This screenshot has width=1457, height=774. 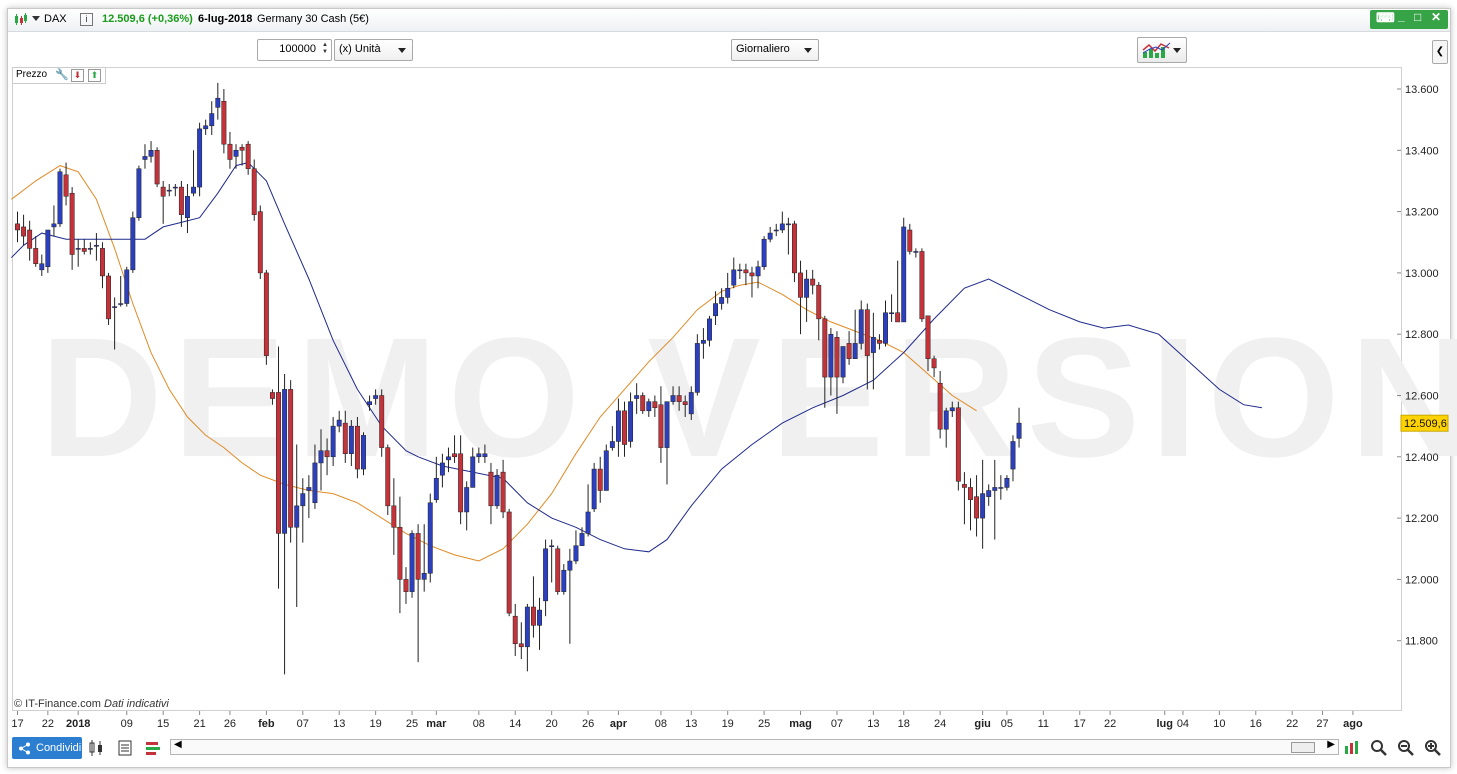 What do you see at coordinates (127, 724) in the screenshot?
I see `x-tick-label: 09` at bounding box center [127, 724].